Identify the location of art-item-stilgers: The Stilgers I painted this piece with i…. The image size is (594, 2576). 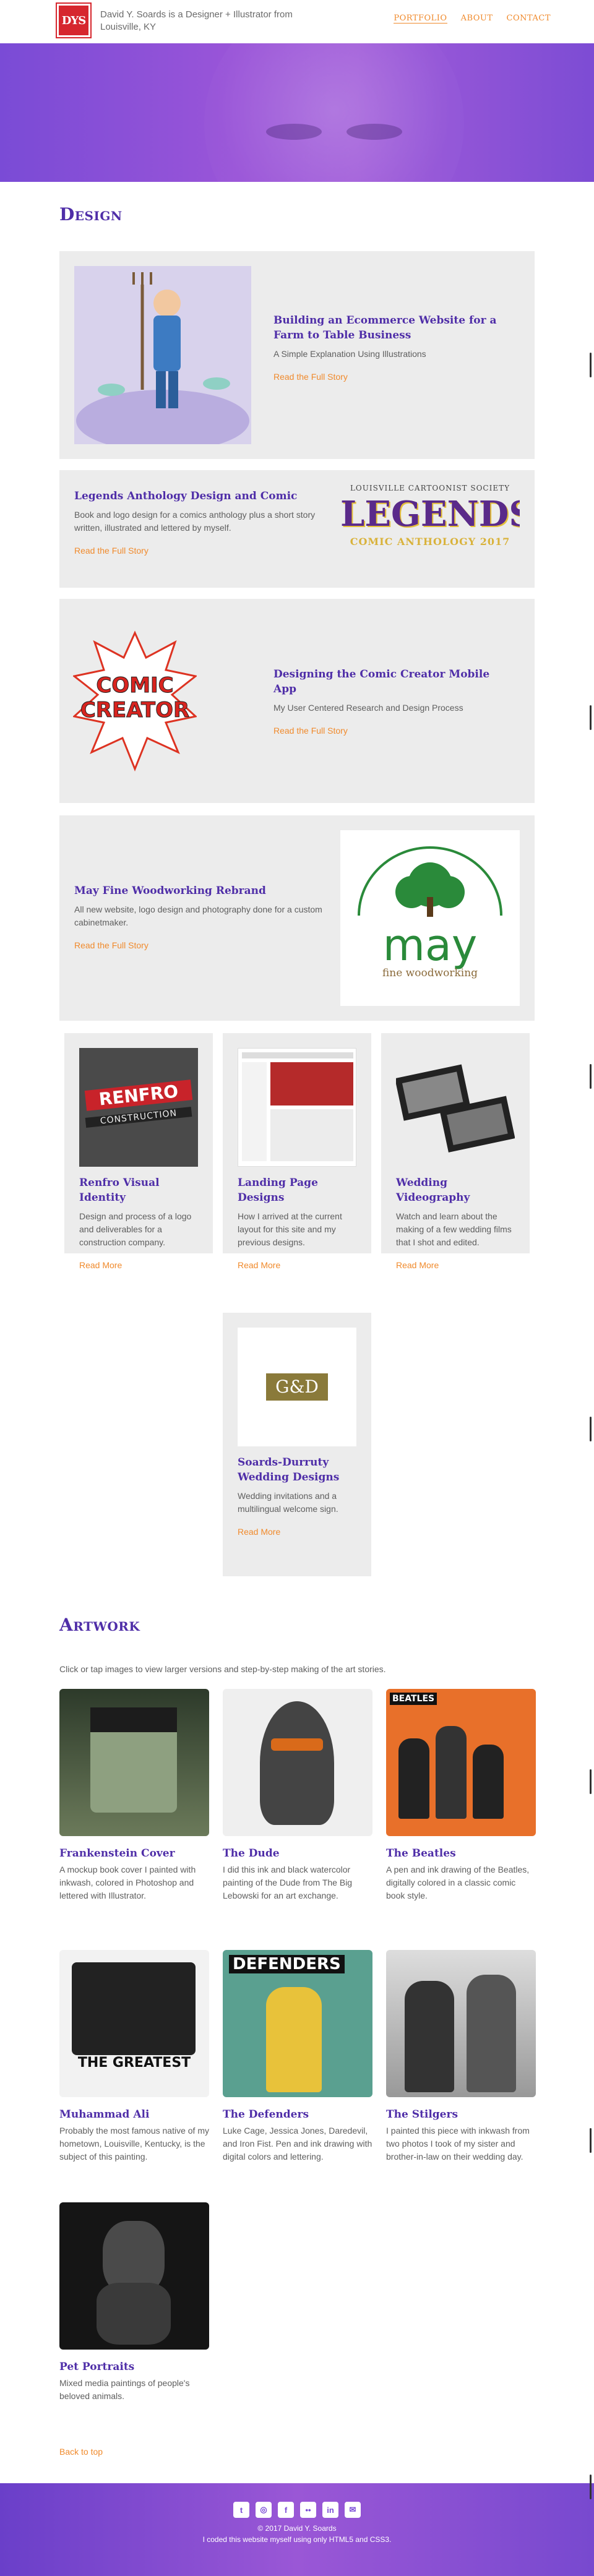
(461, 2056).